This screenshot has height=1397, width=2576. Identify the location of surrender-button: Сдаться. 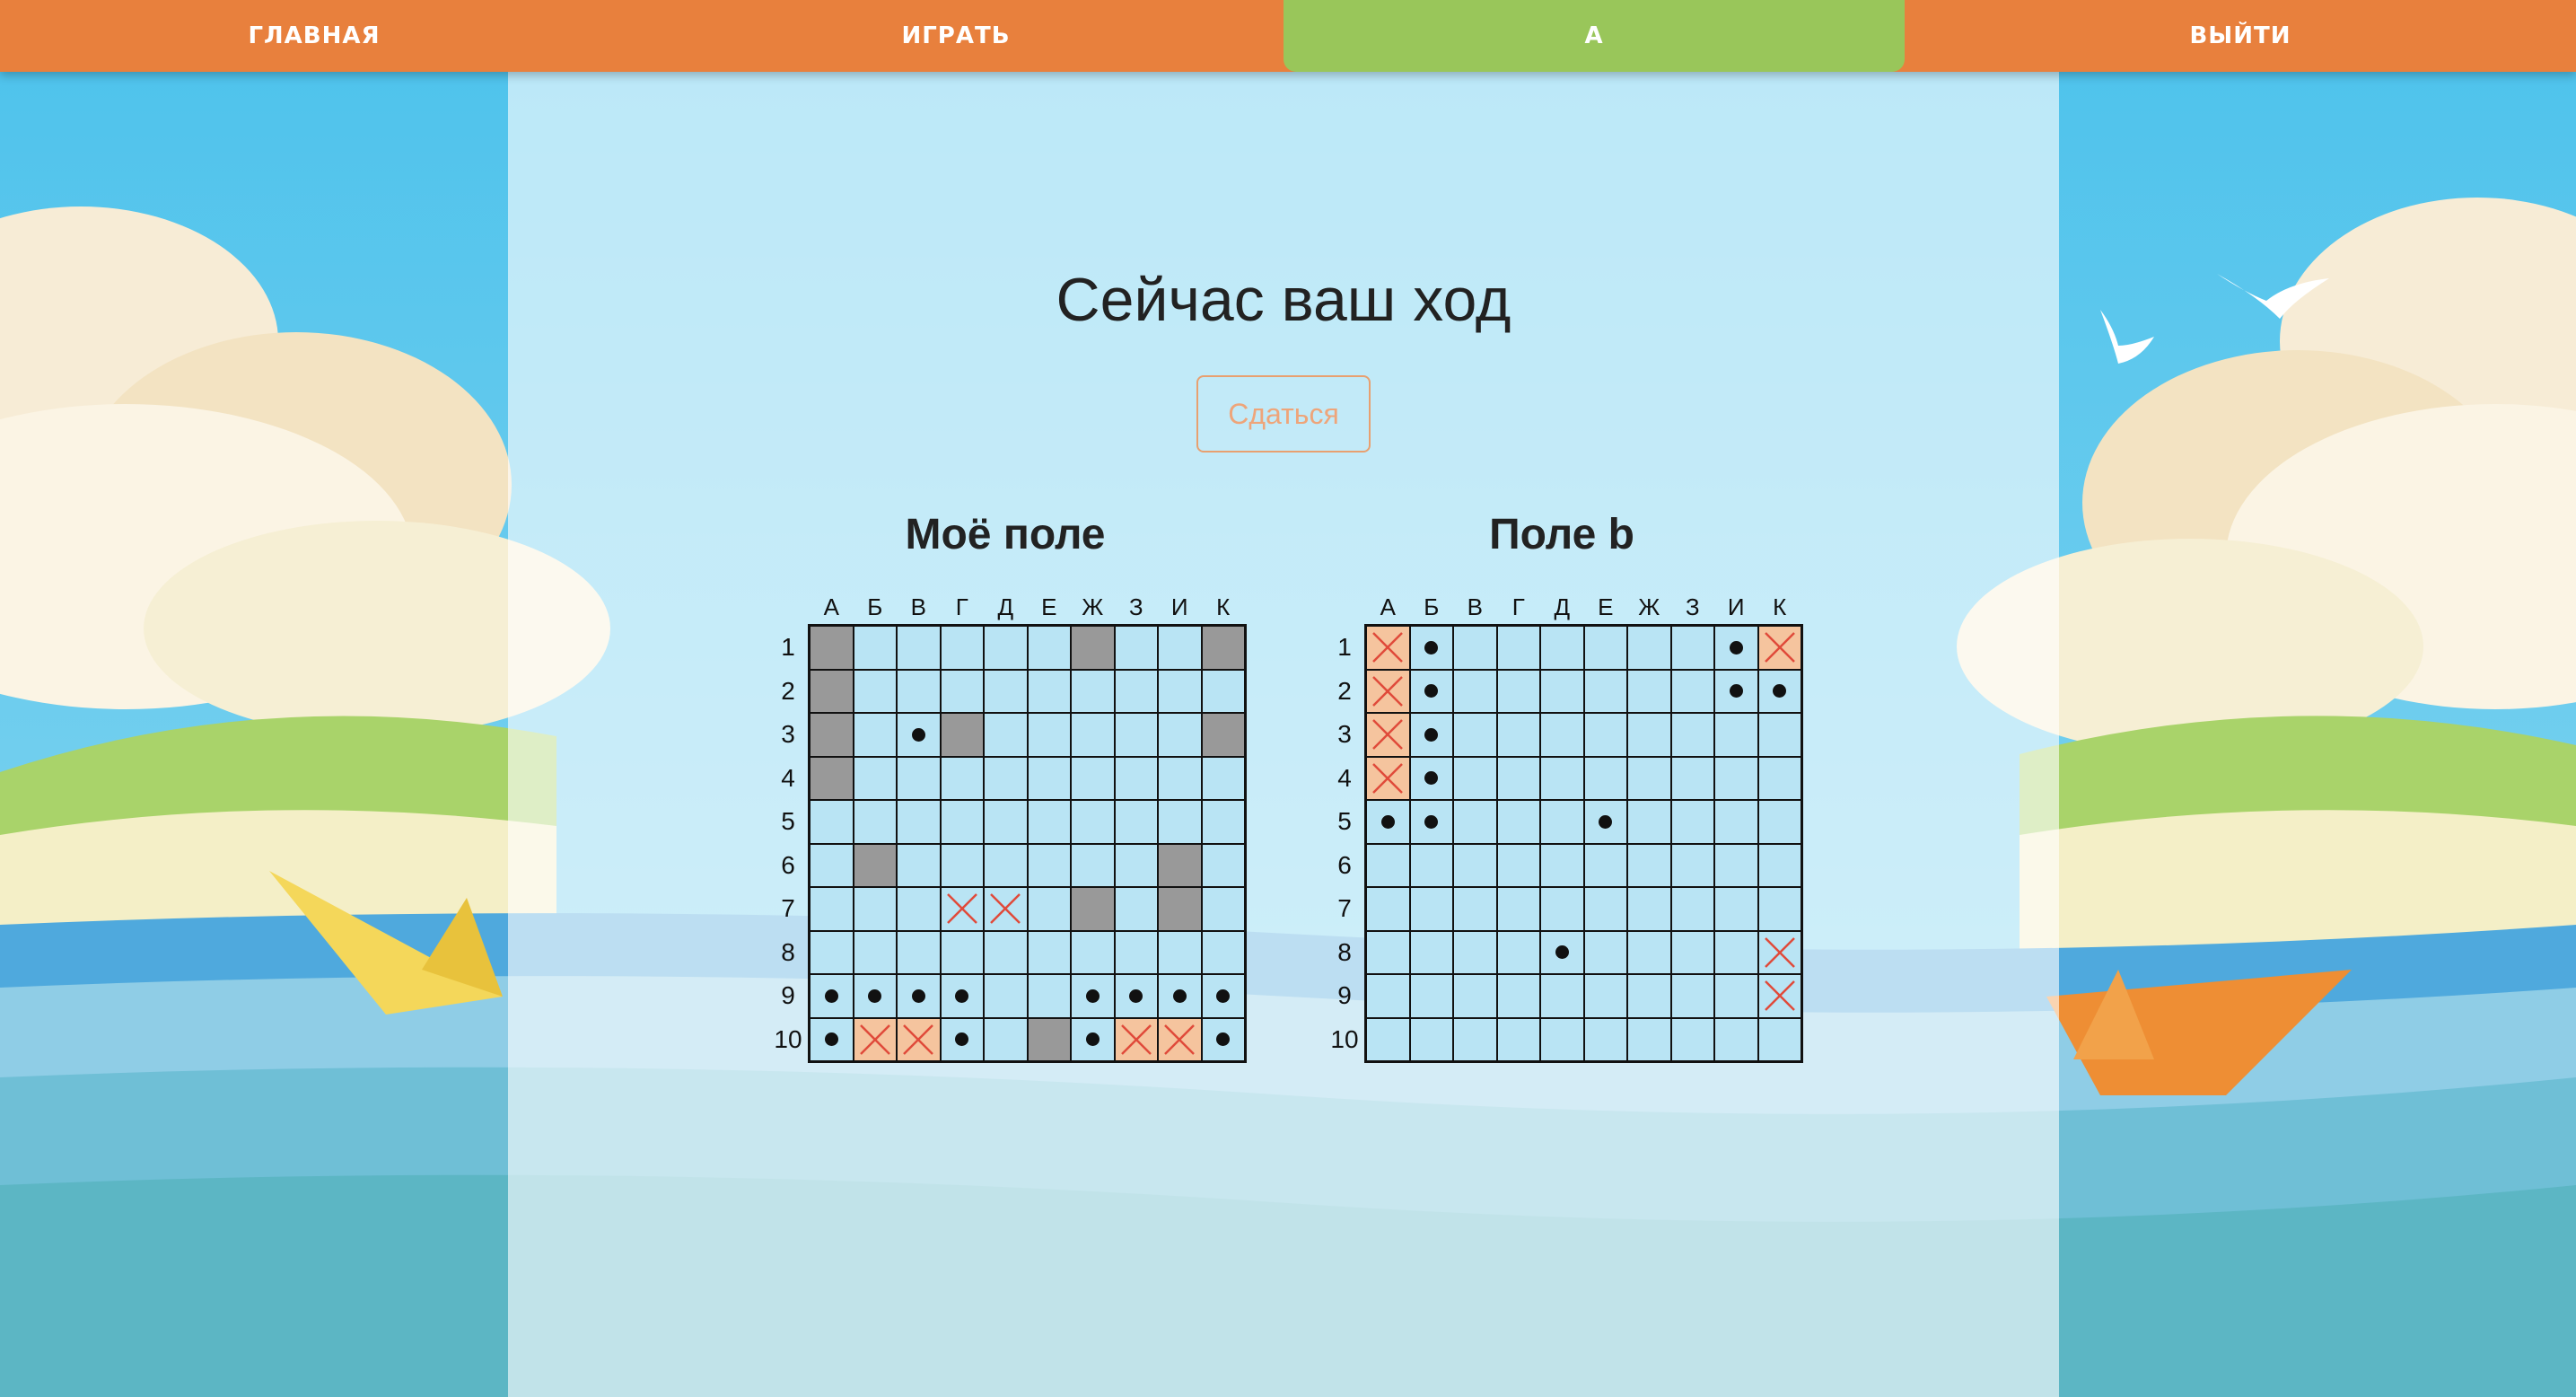
(1283, 413).